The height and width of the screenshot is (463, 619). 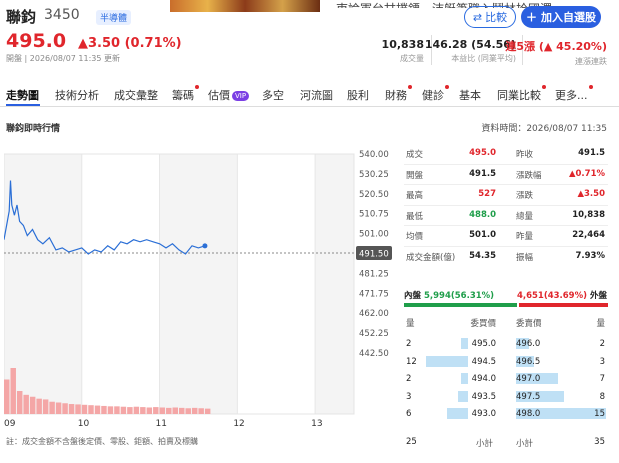 I want to click on outer-volume: 4,651(43.69%) 外盤, so click(x=562, y=295).